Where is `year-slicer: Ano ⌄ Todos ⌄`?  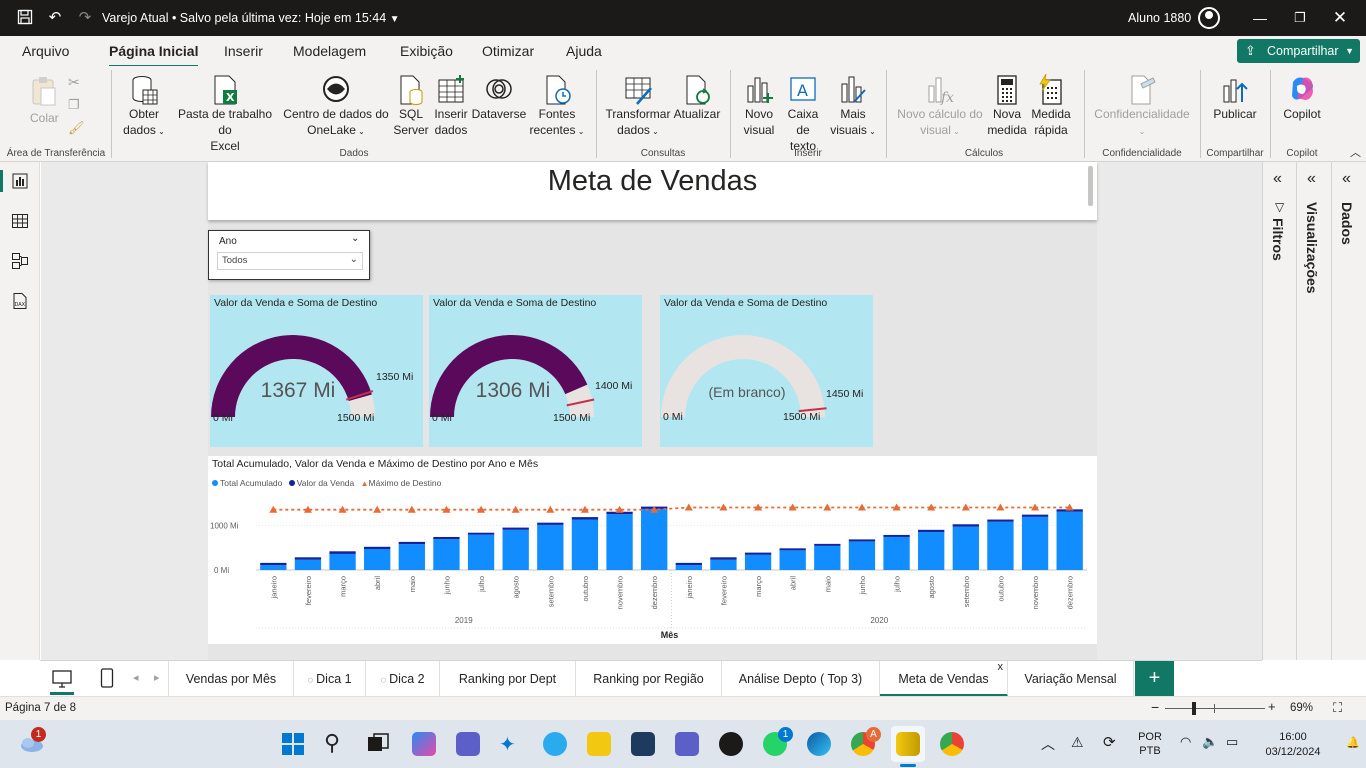
year-slicer: Ano ⌄ Todos ⌄ is located at coordinates (289, 255).